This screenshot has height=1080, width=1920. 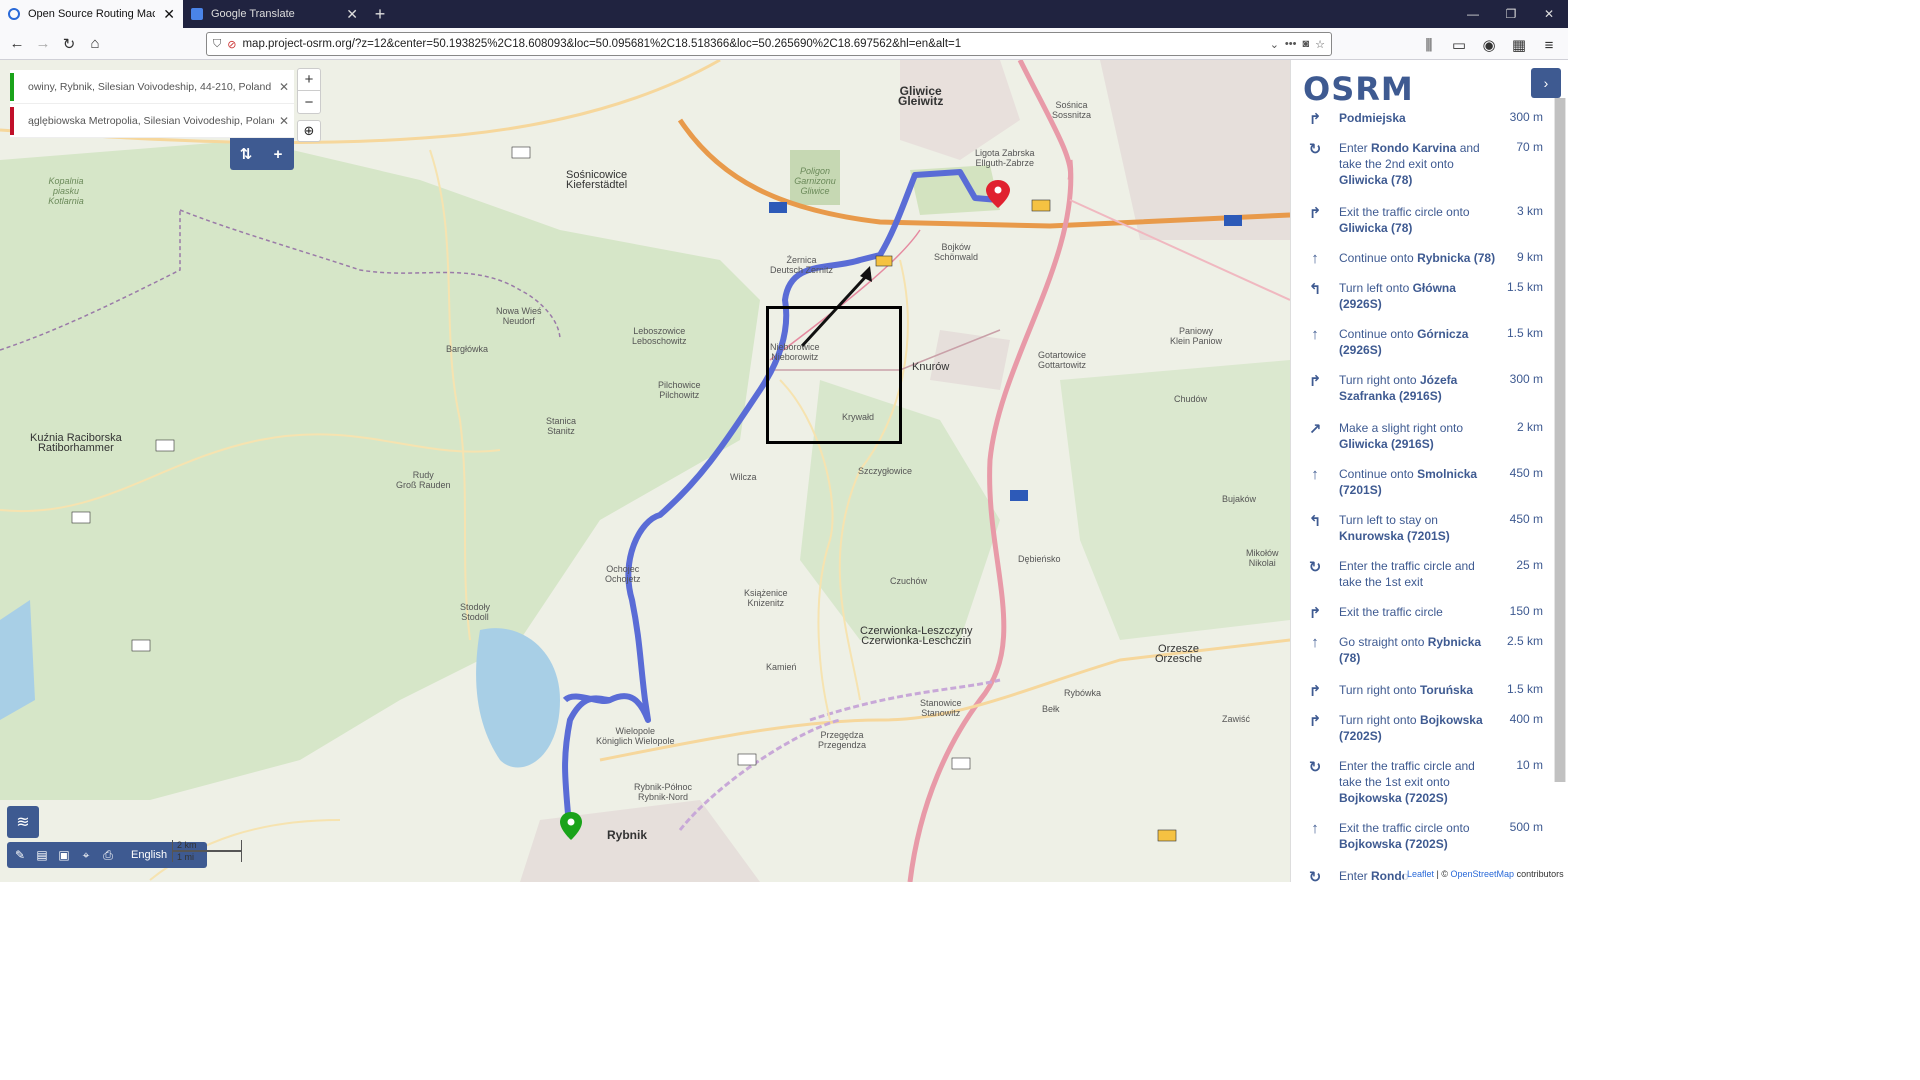 I want to click on instruction-step: ↑ Continue onto Smolnicka (7201S) 450 m, so click(x=1422, y=482).